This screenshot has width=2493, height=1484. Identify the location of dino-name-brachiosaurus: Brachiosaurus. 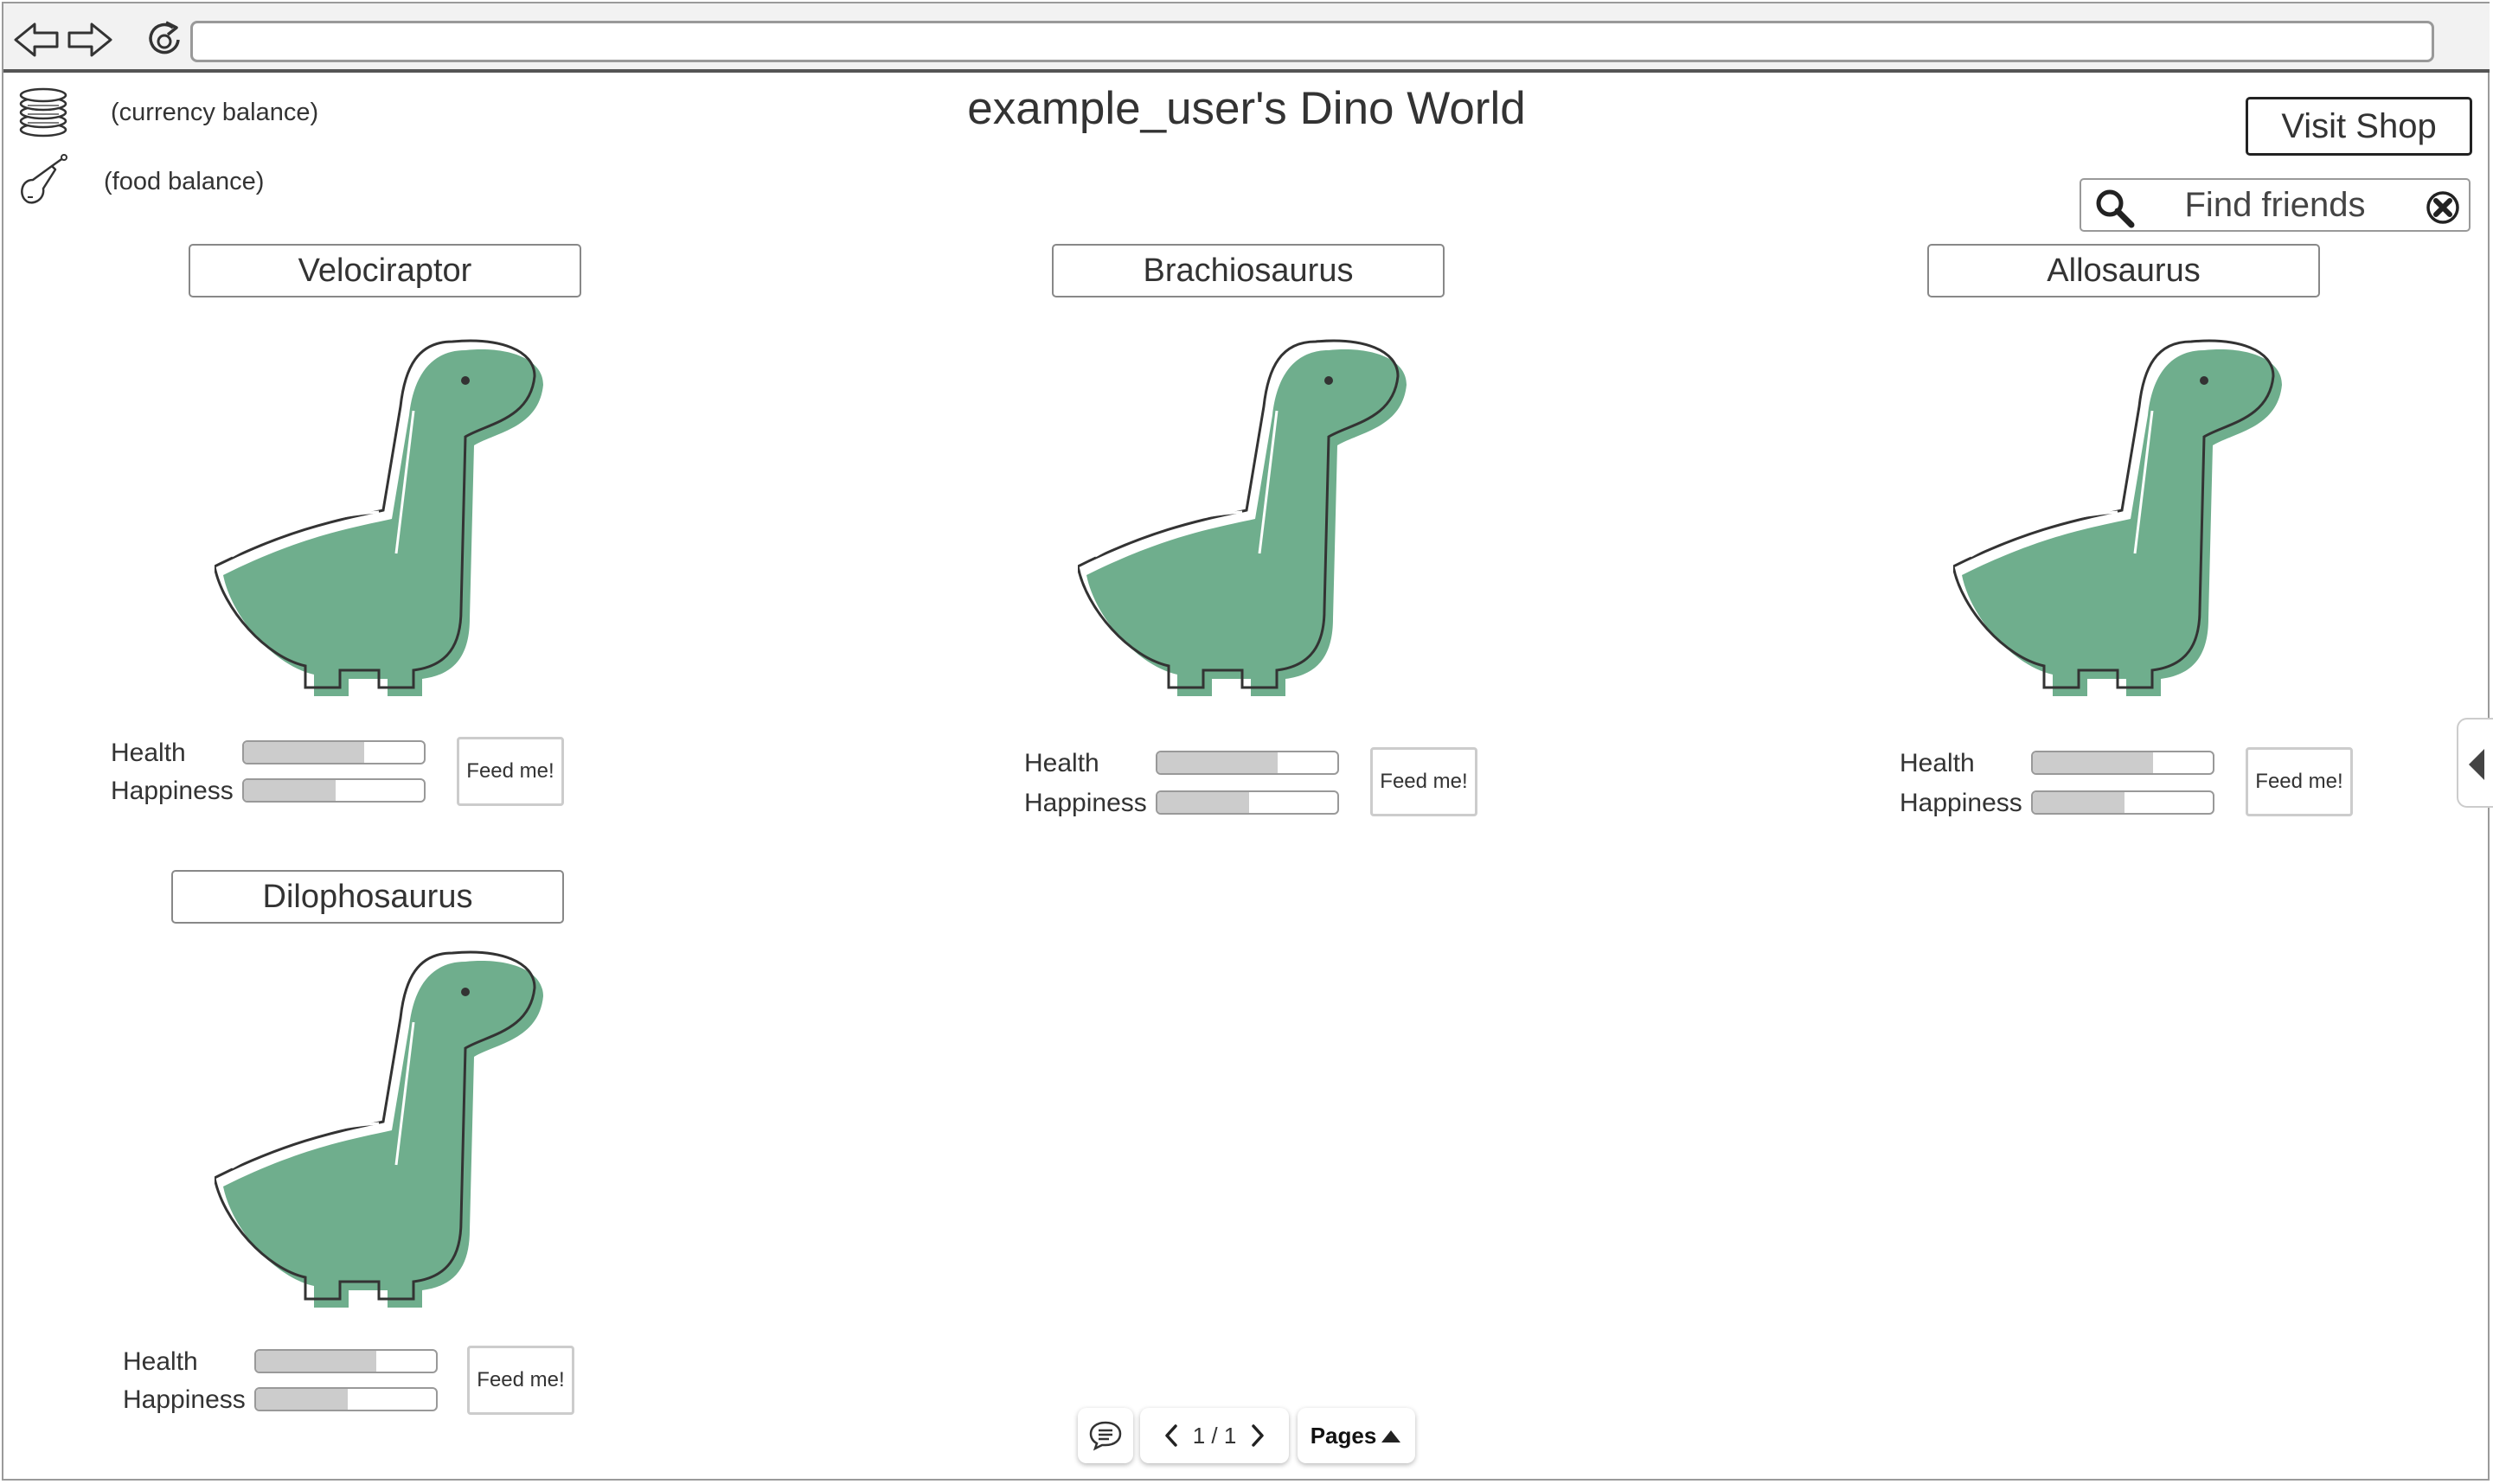
(1248, 270).